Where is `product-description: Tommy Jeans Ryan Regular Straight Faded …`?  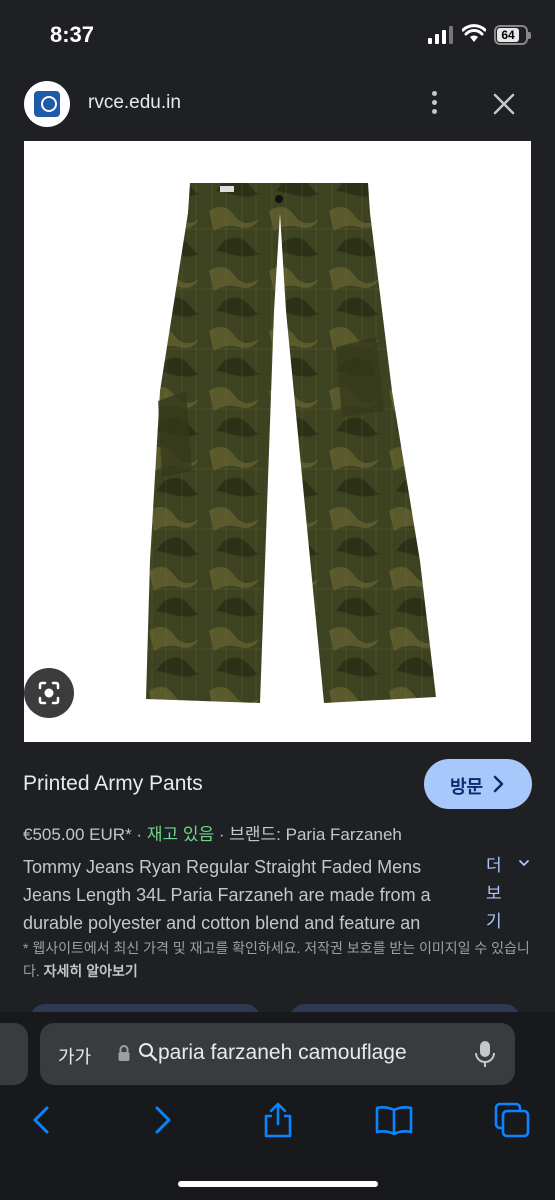 product-description: Tommy Jeans Ryan Regular Straight Faded … is located at coordinates (250, 895).